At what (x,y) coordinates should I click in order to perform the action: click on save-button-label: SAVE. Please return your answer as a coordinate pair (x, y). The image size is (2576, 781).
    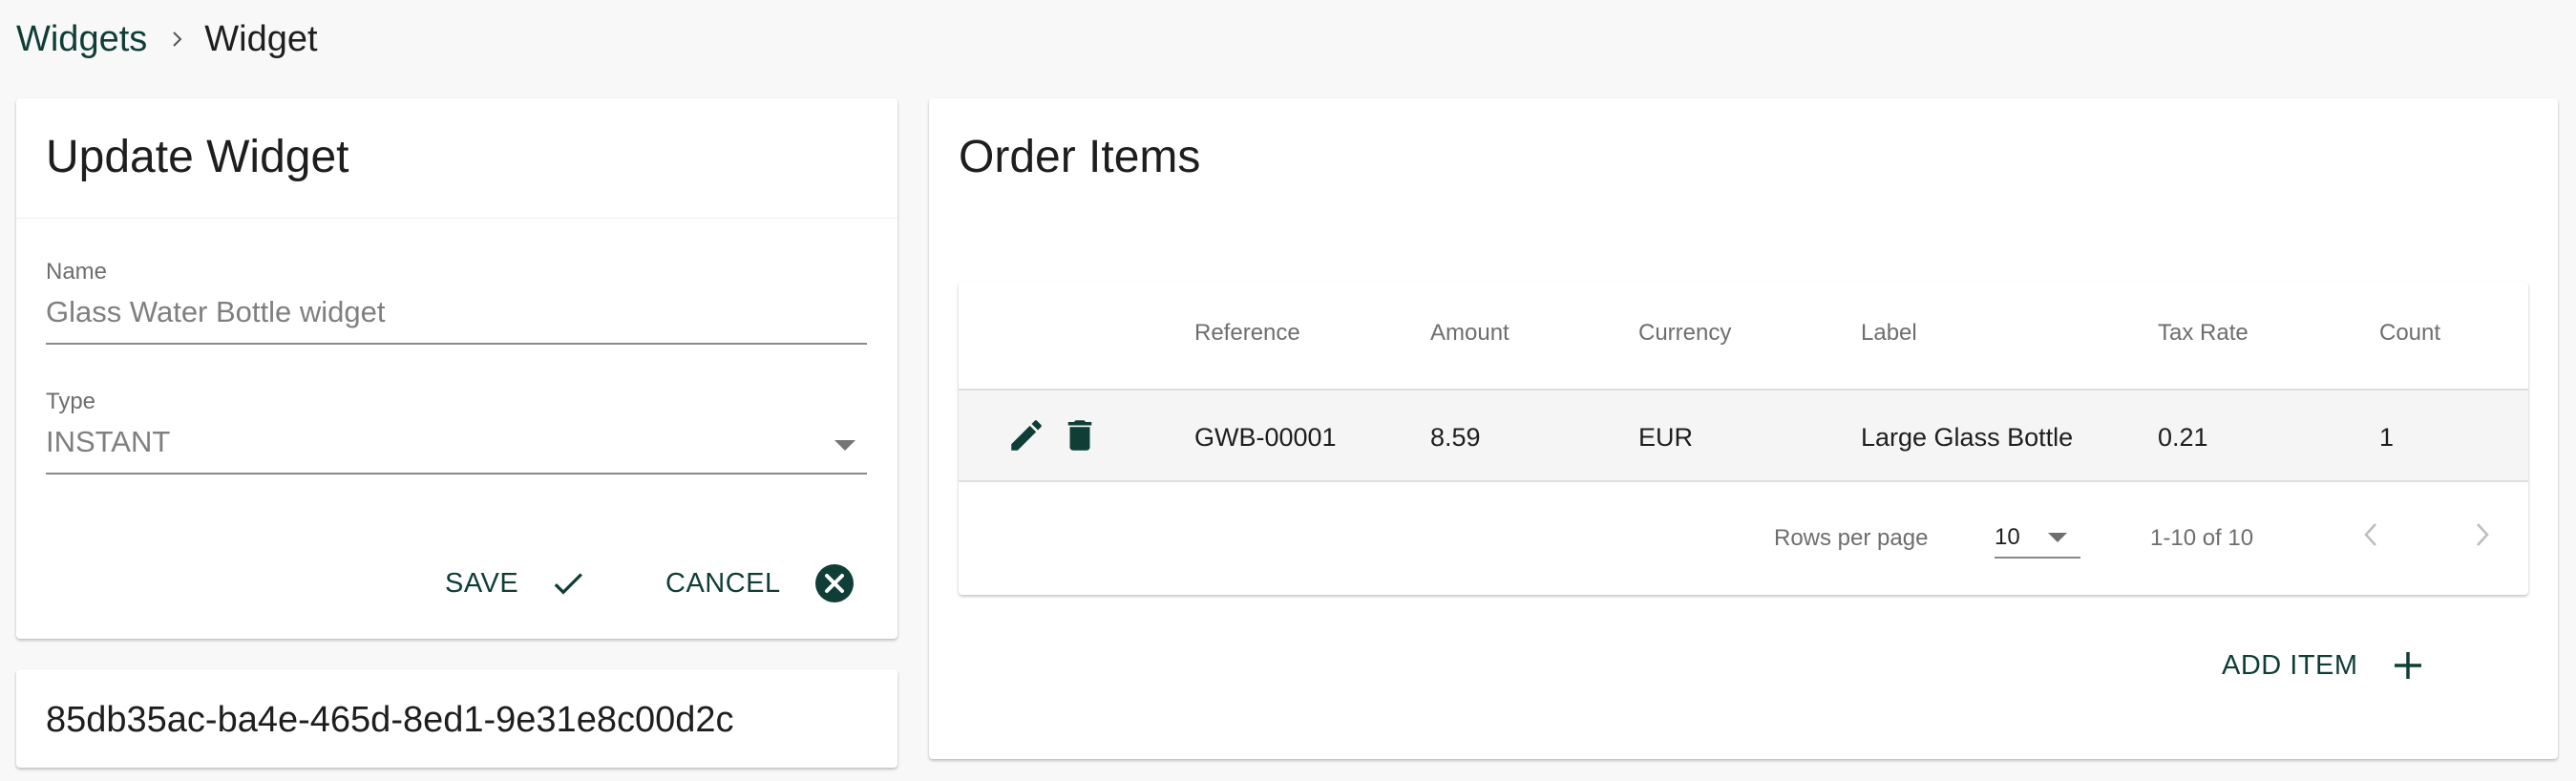
    Looking at the image, I should click on (482, 583).